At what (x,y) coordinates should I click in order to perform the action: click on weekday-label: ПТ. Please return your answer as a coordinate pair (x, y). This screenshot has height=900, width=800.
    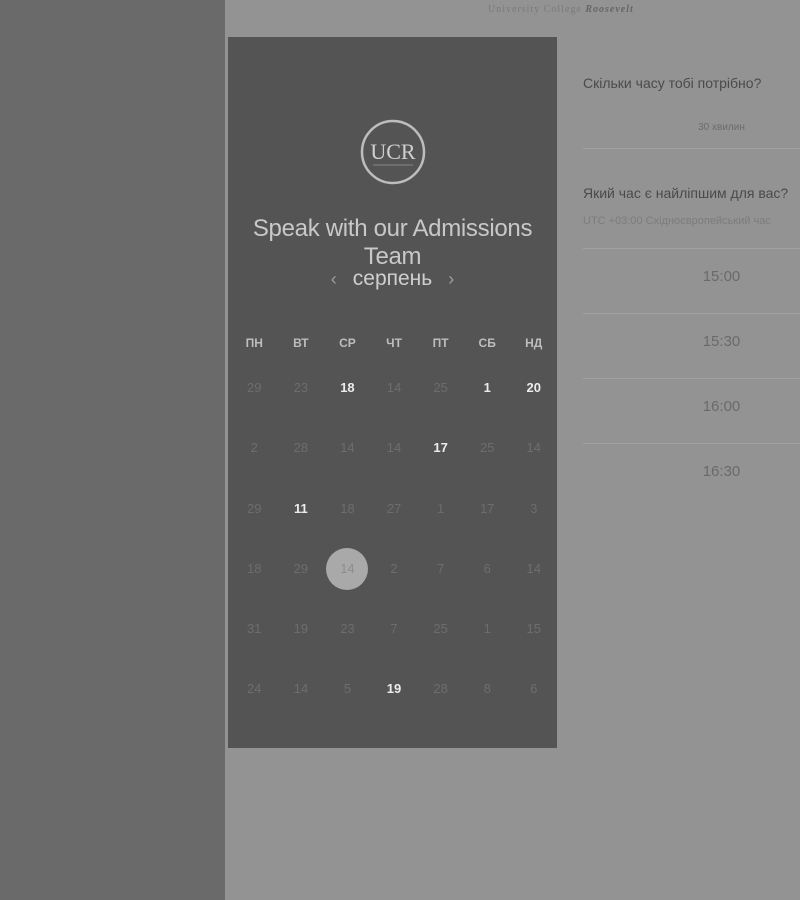
    Looking at the image, I should click on (440, 343).